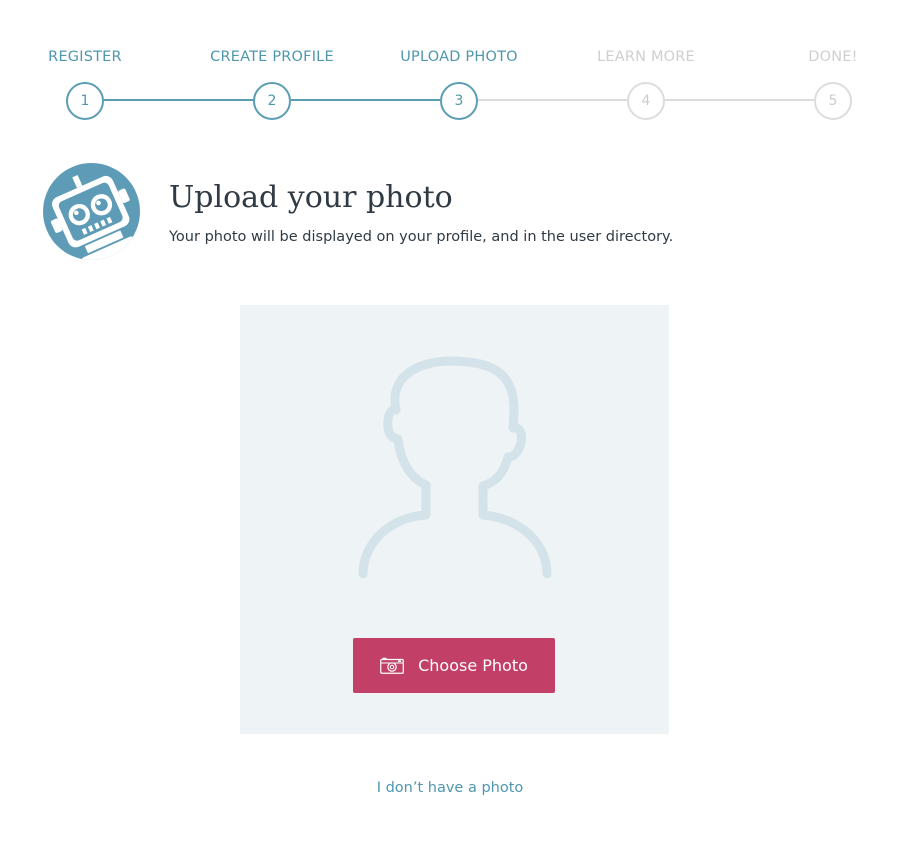 The height and width of the screenshot is (850, 908). I want to click on step-number: 5, so click(833, 101).